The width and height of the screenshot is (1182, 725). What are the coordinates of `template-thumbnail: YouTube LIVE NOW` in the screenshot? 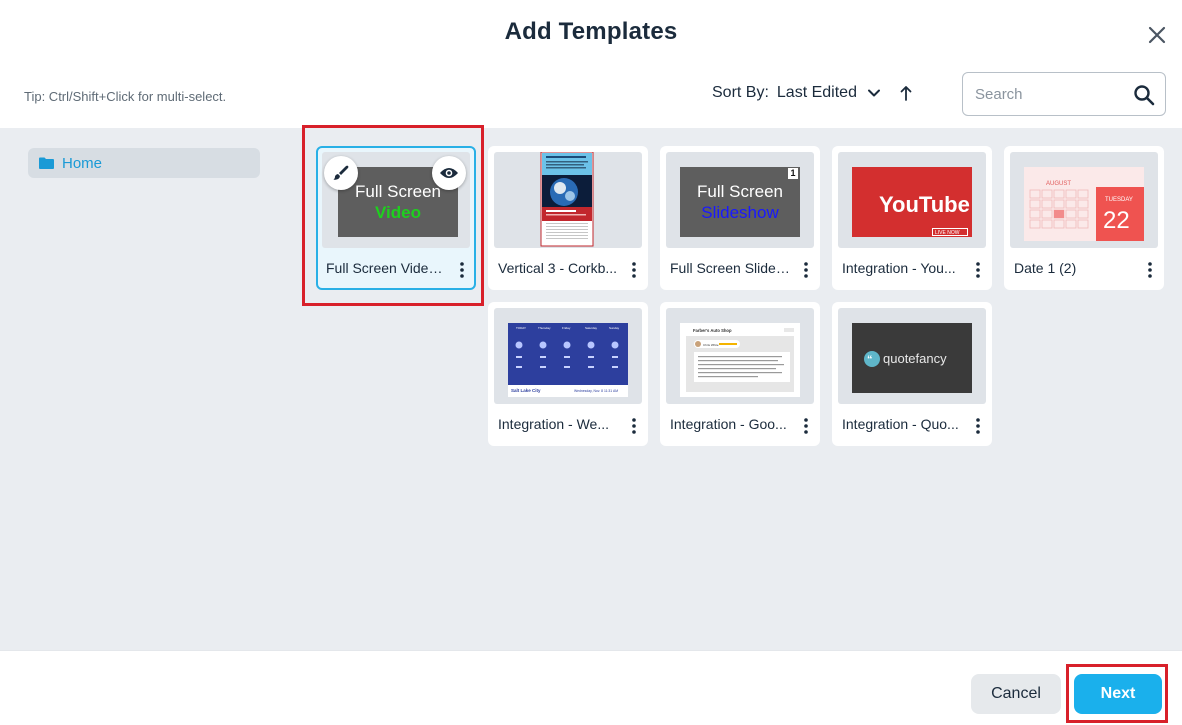 It's located at (912, 200).